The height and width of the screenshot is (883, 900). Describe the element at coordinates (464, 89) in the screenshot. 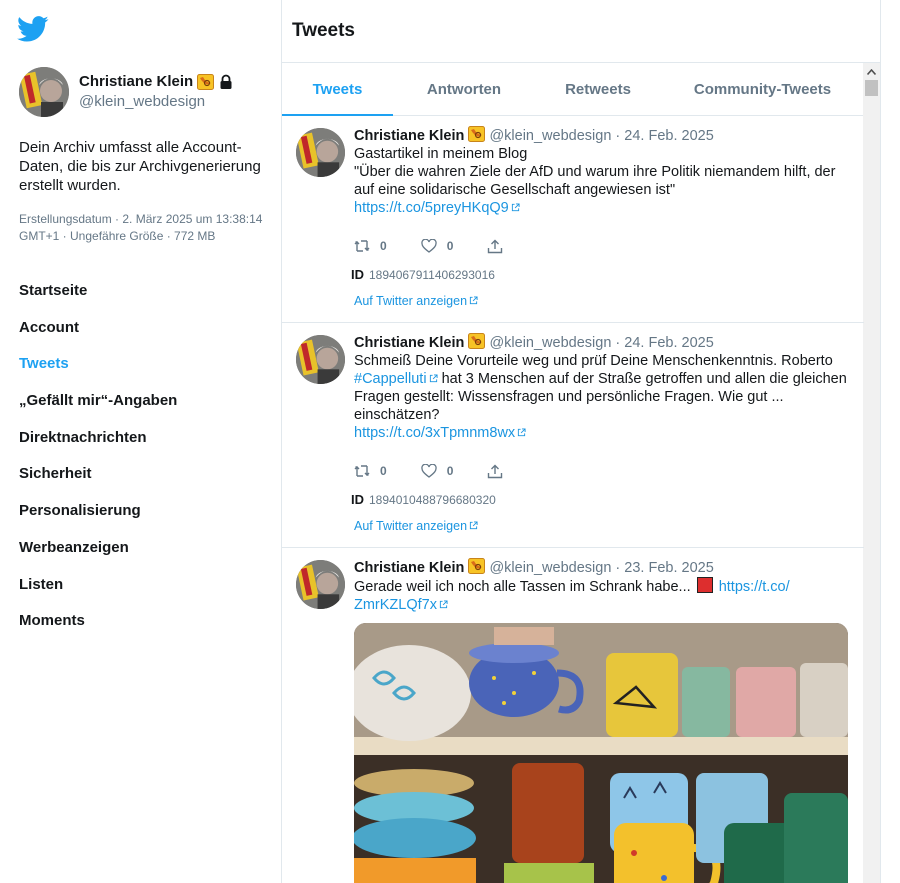

I see `tab-antworten: Antworten` at that location.